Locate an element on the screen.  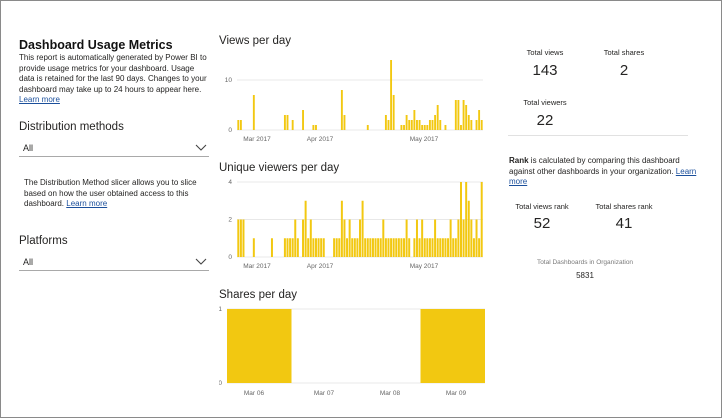
shares-per-day-chart: 0 1 Mar 06 Mar 07 Mar 08 Mar 09 is located at coordinates (353, 353).